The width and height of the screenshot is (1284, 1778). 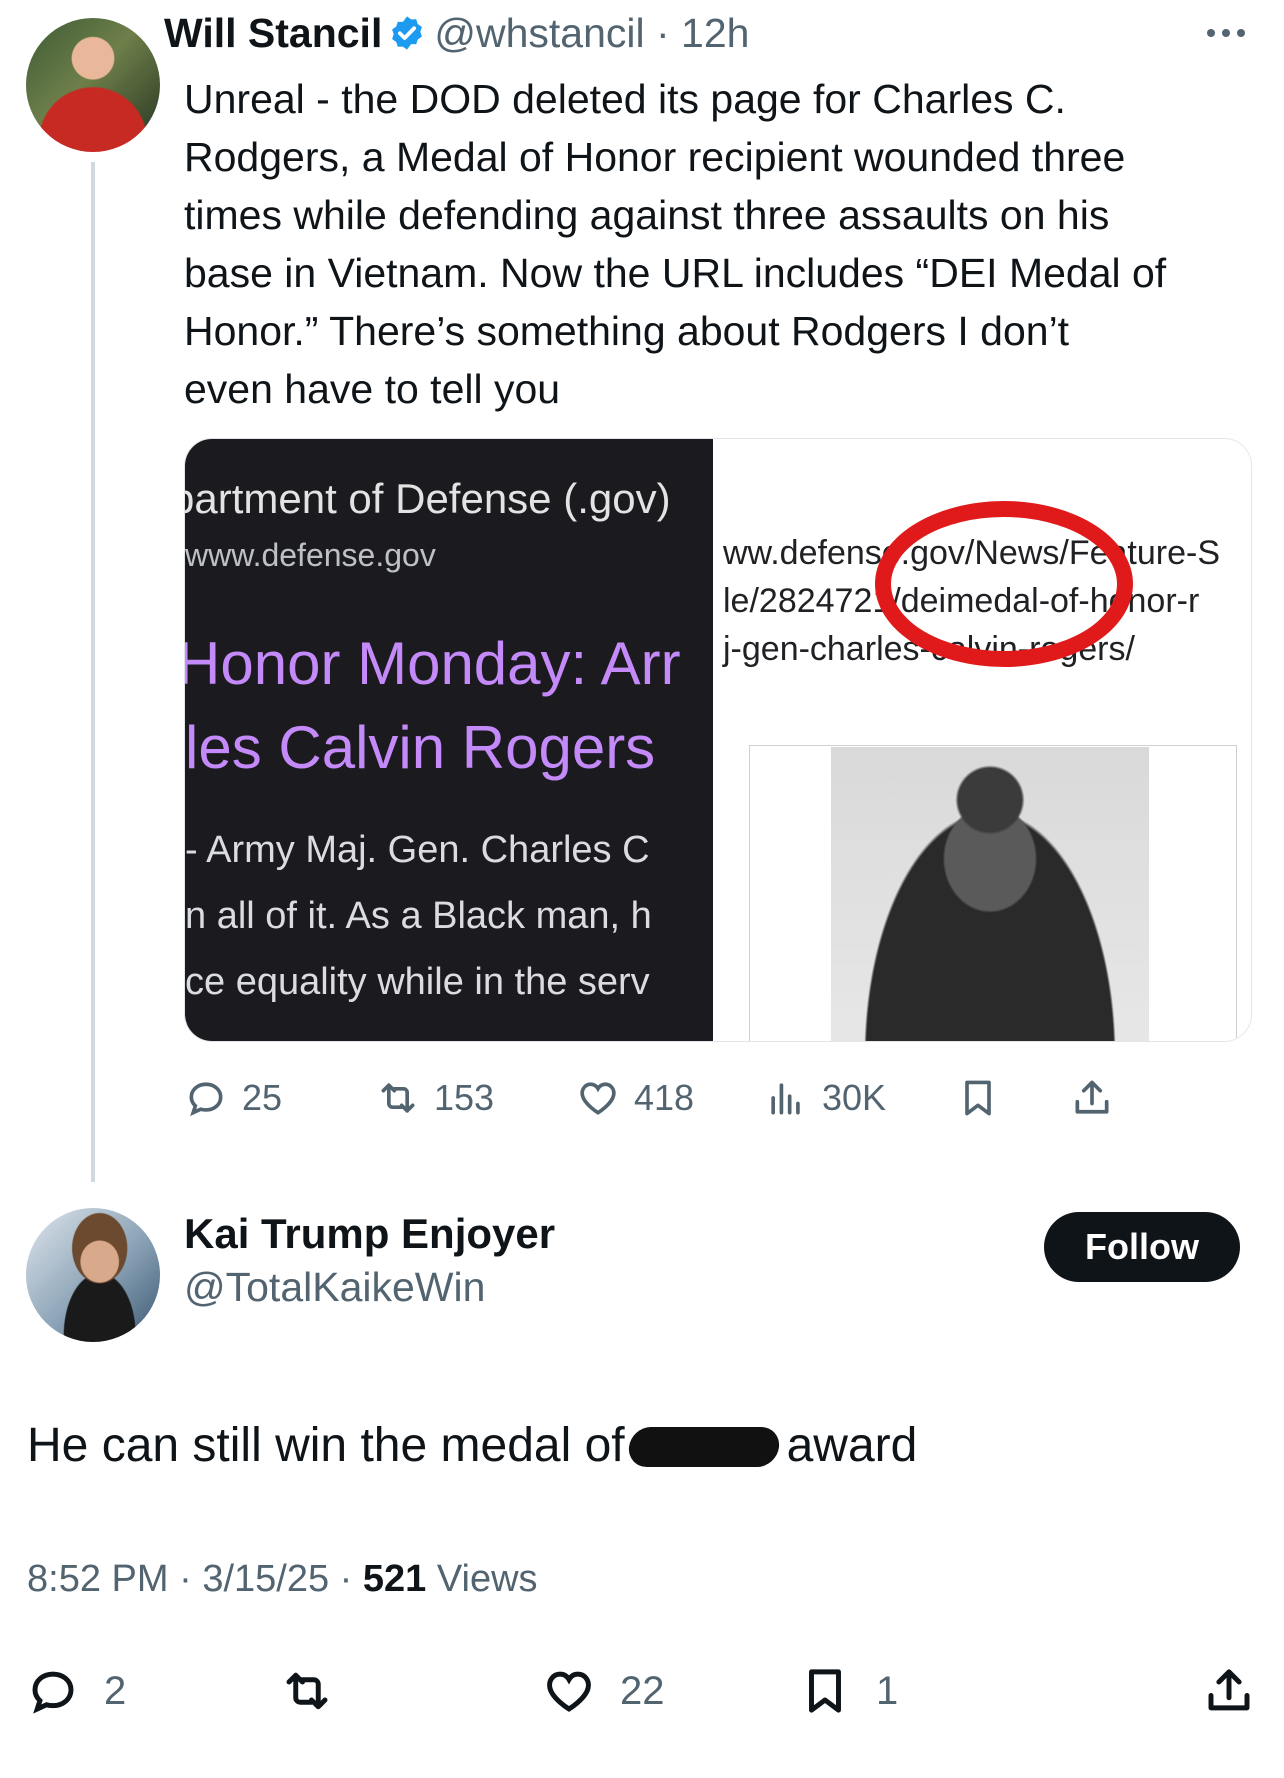 I want to click on reply-share-button, so click(x=1241, y=1691).